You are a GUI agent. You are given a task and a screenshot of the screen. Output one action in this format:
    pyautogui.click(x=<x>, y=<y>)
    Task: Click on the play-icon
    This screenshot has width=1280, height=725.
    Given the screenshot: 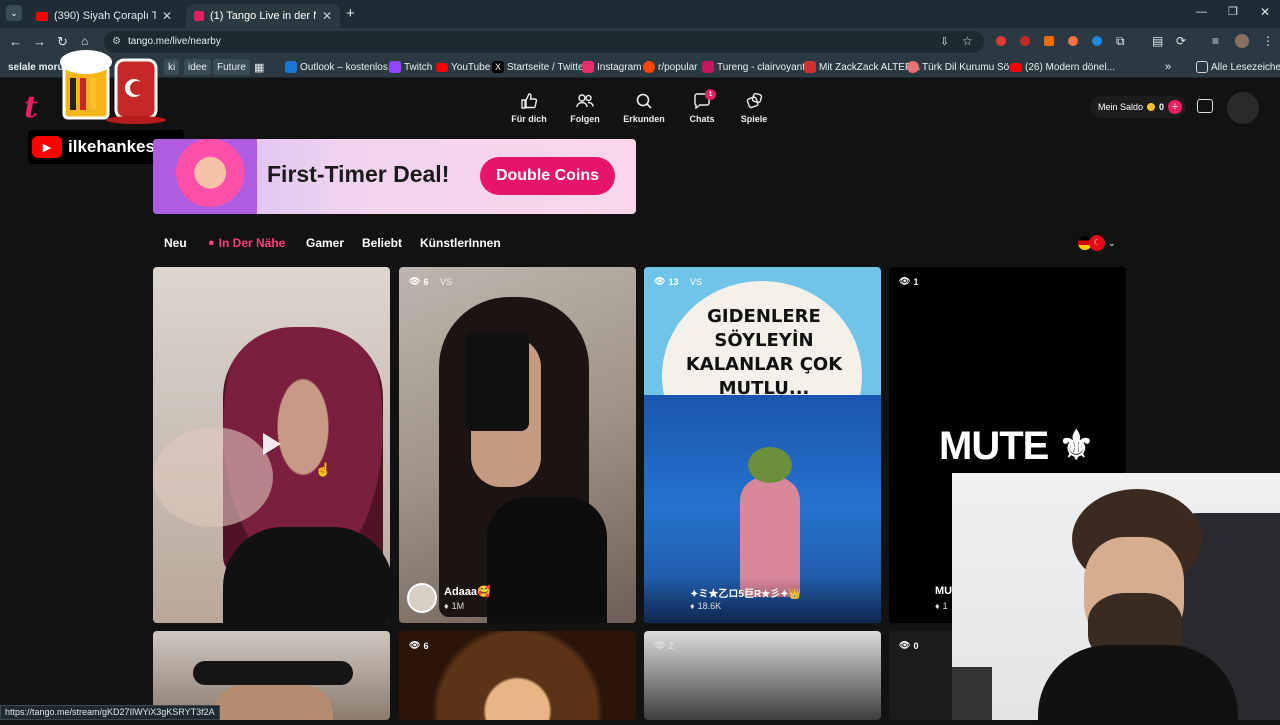 What is the action you would take?
    pyautogui.click(x=272, y=444)
    